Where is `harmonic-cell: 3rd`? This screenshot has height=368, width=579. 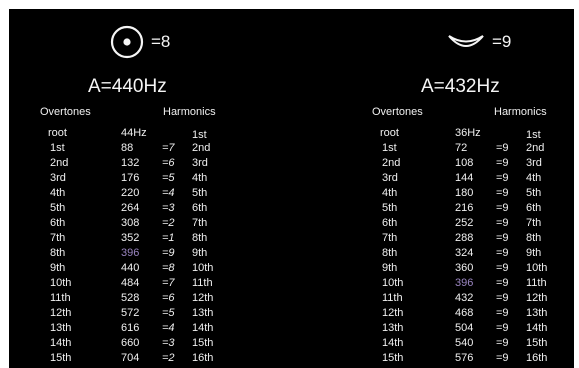
harmonic-cell: 3rd is located at coordinates (200, 163).